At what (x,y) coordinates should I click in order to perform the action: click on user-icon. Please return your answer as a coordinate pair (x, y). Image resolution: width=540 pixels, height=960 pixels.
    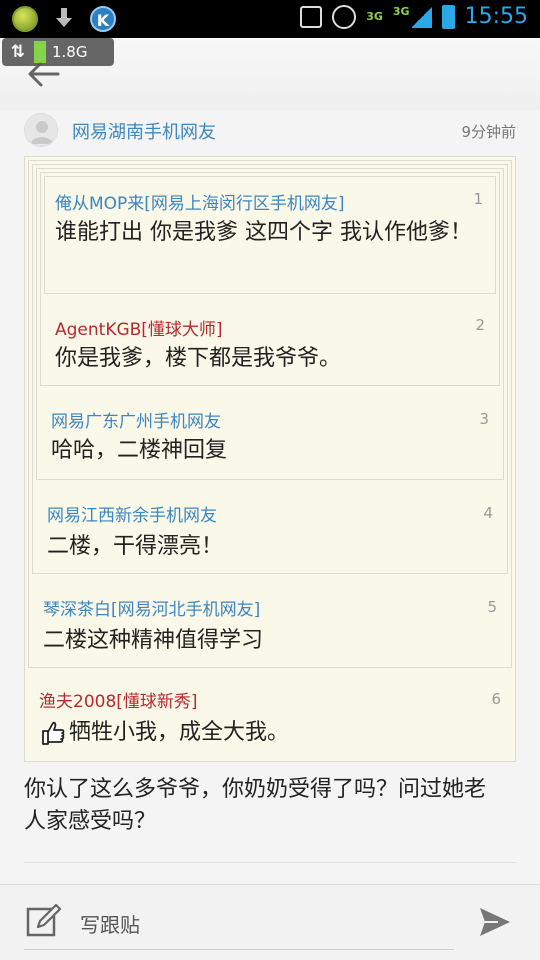
    Looking at the image, I should click on (42, 132).